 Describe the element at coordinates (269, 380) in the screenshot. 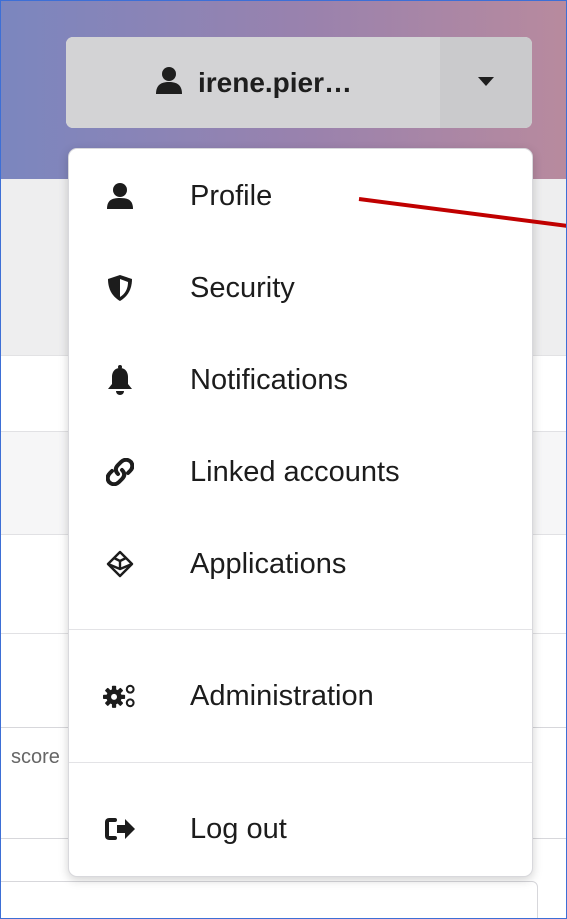

I see `menu-item-label: Notifications` at that location.